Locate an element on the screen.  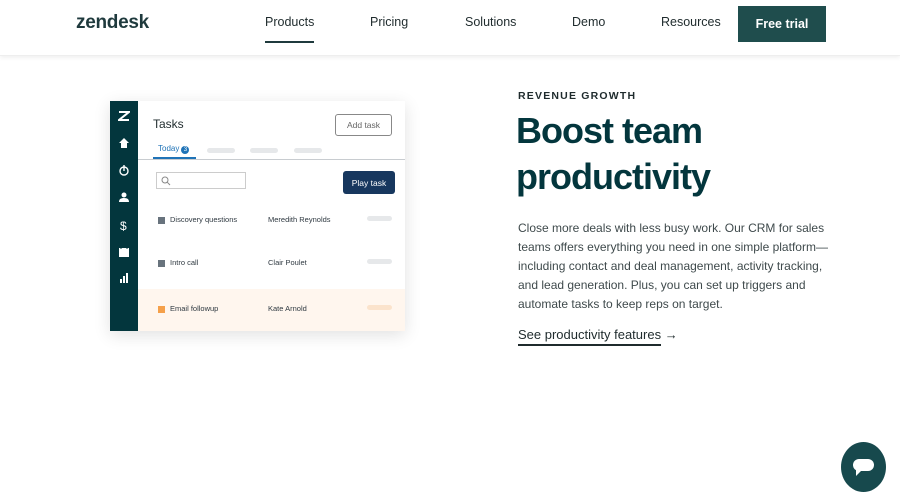
nav-solutions: Solutions is located at coordinates (490, 22).